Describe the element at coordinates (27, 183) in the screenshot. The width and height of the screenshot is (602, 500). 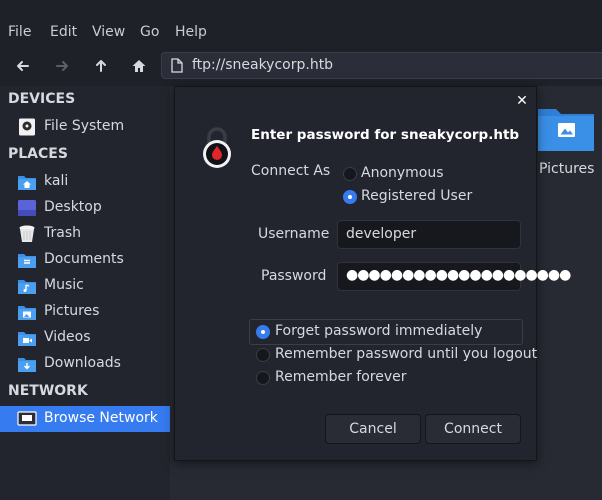
I see `home-folder-icon` at that location.